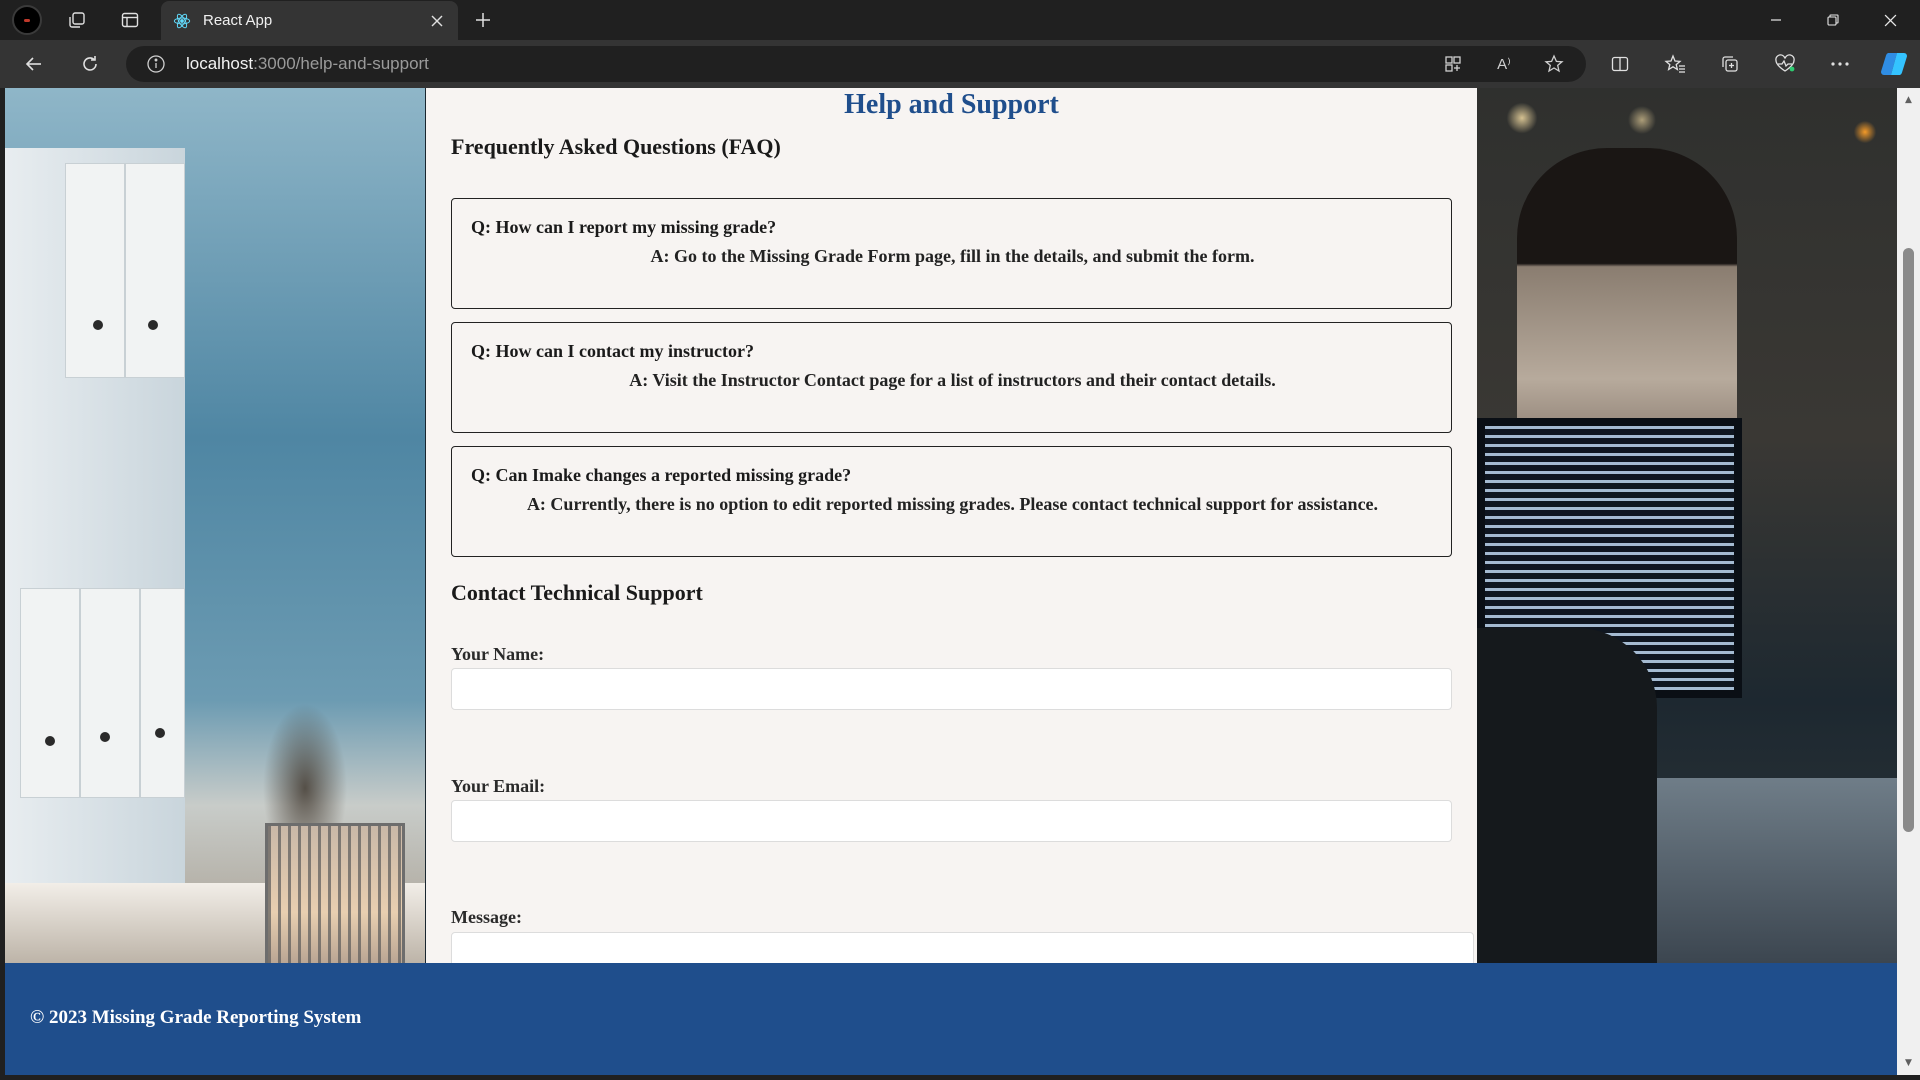 The height and width of the screenshot is (1080, 1920). Describe the element at coordinates (624, 227) in the screenshot. I see `faq-question: Q: How can I report my missing grade?` at that location.